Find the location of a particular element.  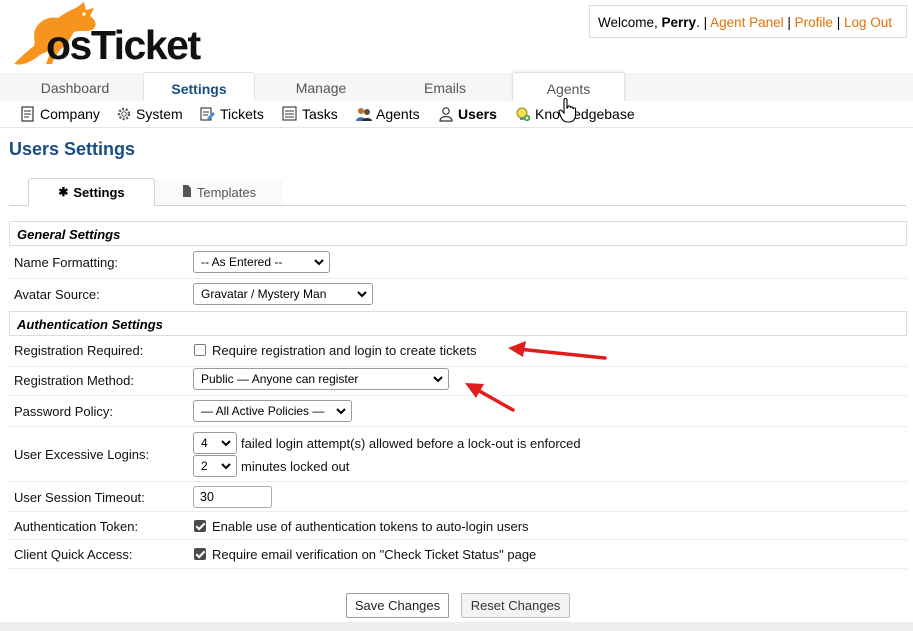

registration-required-checkbox is located at coordinates (200, 350).